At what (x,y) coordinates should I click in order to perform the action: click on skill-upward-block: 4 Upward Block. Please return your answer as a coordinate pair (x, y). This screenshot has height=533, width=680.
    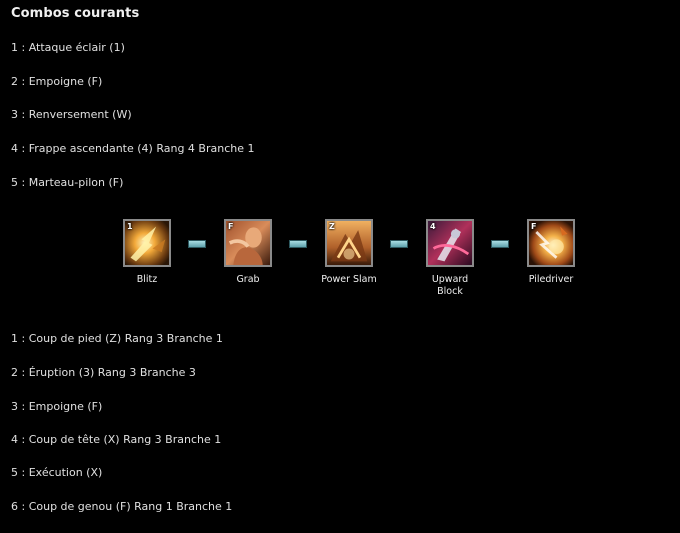
    Looking at the image, I should click on (450, 258).